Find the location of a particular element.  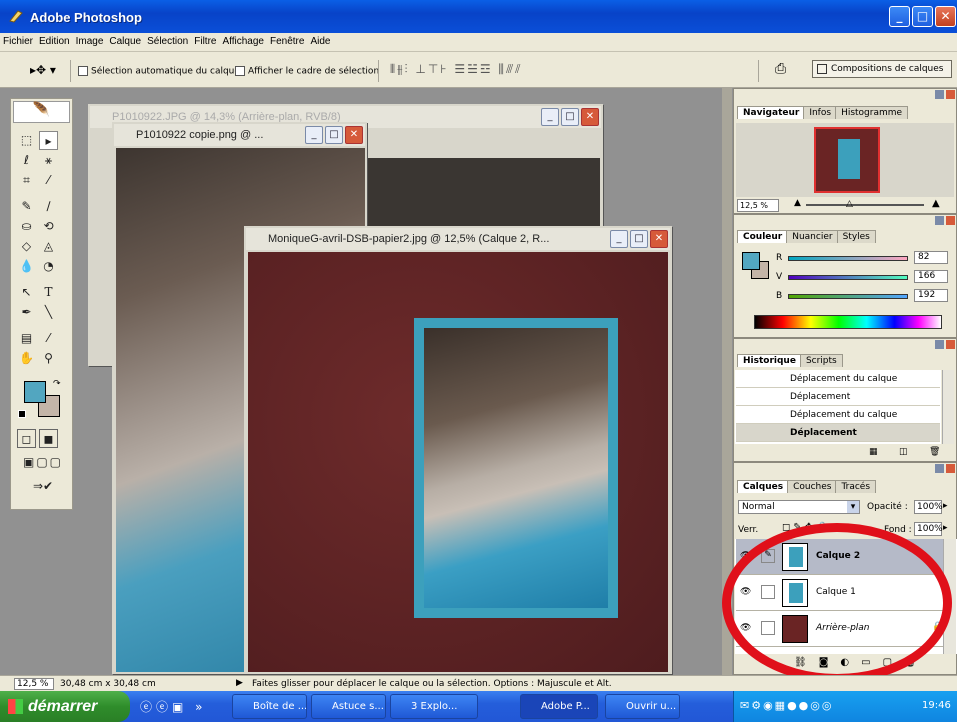

magic-wand-tool-icon: ⚹ is located at coordinates (48, 160).